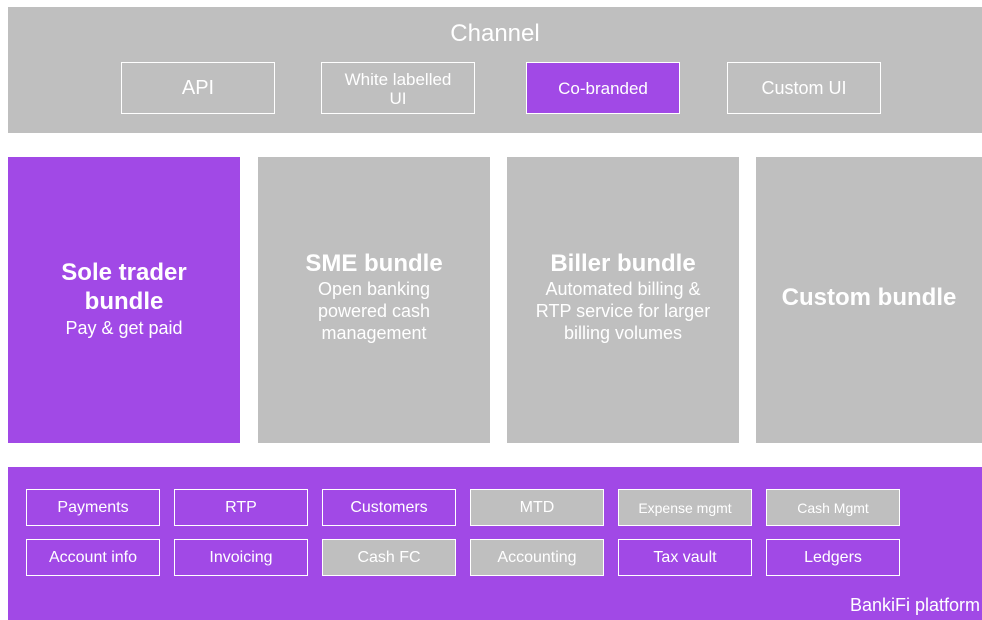 The width and height of the screenshot is (982, 620). I want to click on bundle-description-line3: billing volumes, so click(623, 333).